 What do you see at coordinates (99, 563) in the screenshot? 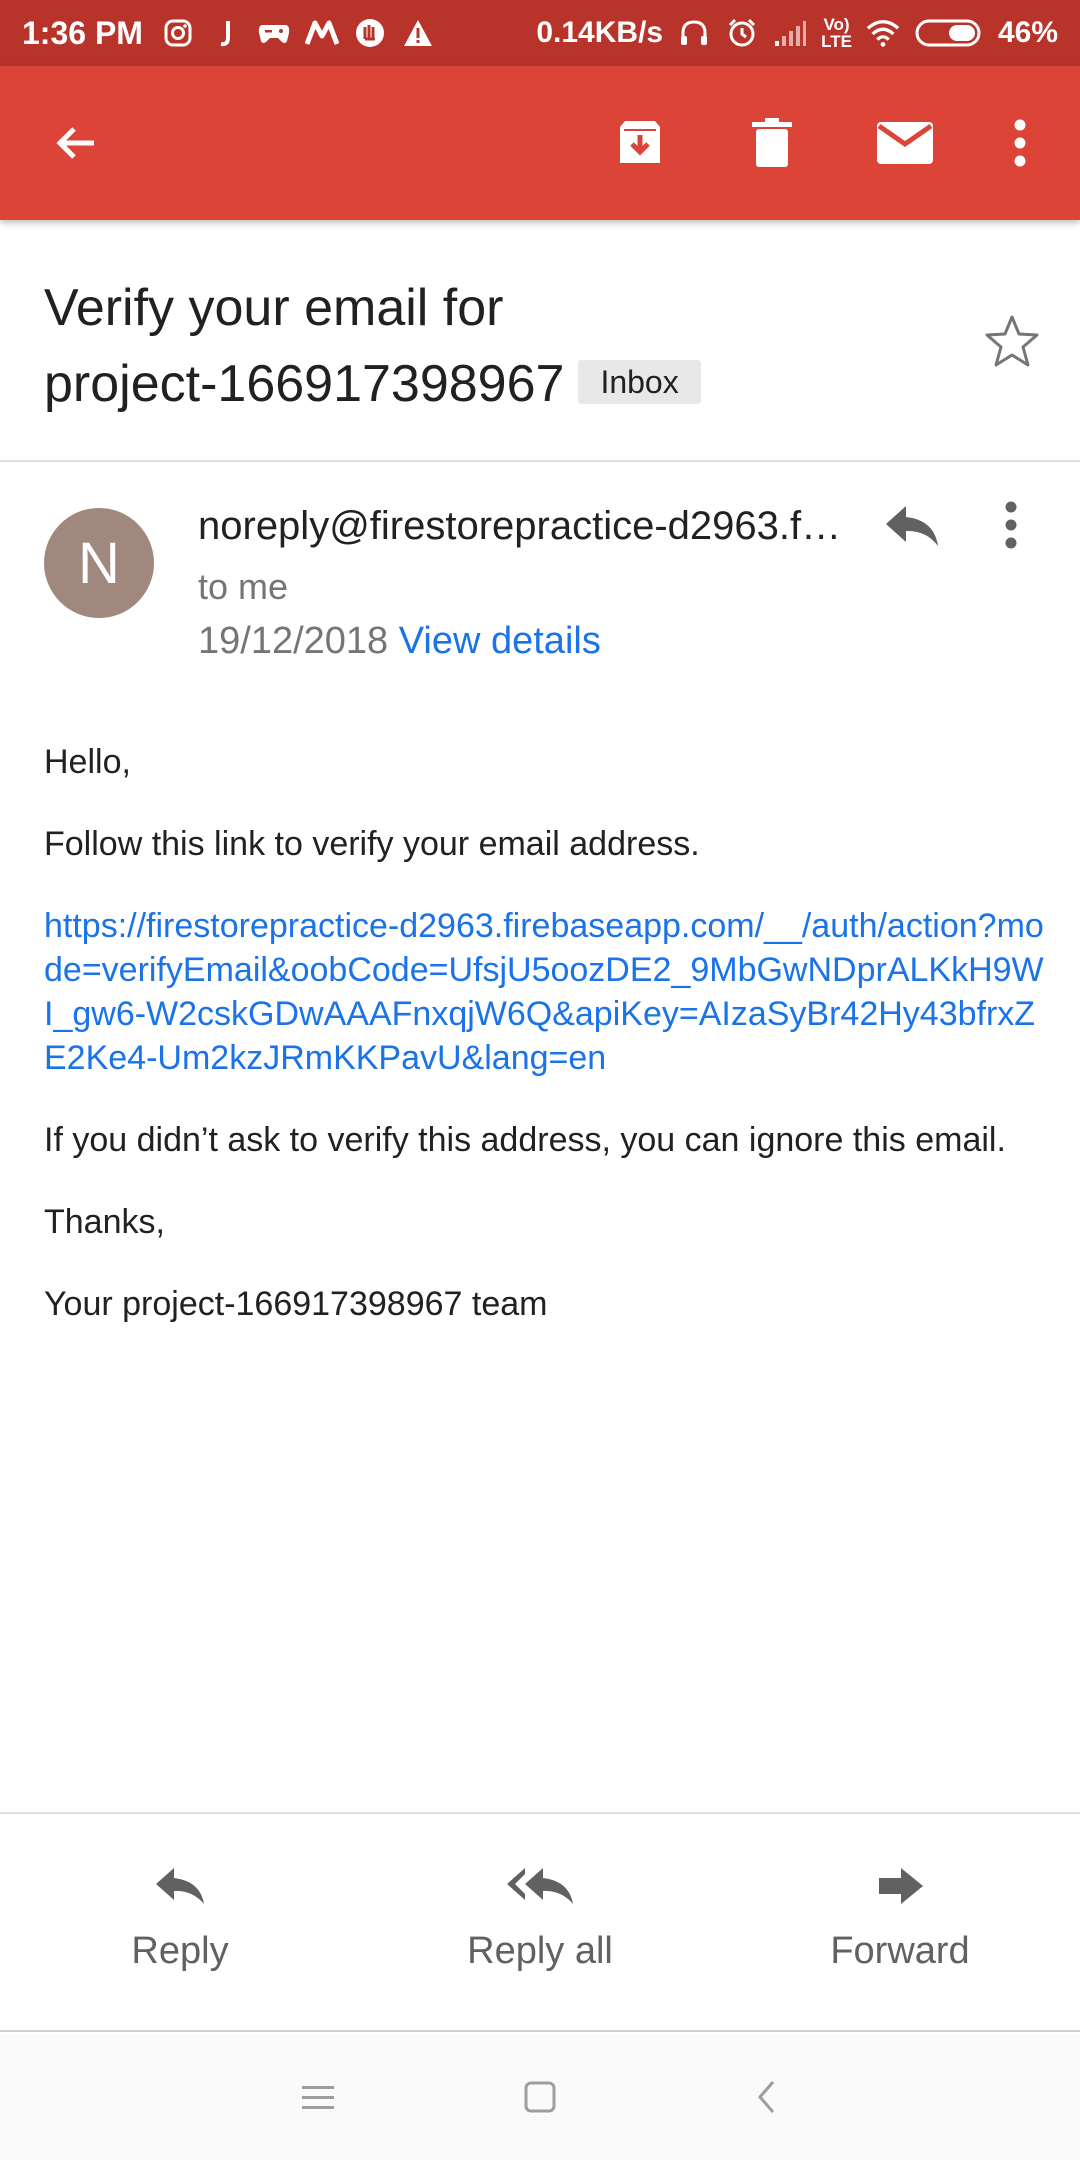
I see `sender-avatar: N` at bounding box center [99, 563].